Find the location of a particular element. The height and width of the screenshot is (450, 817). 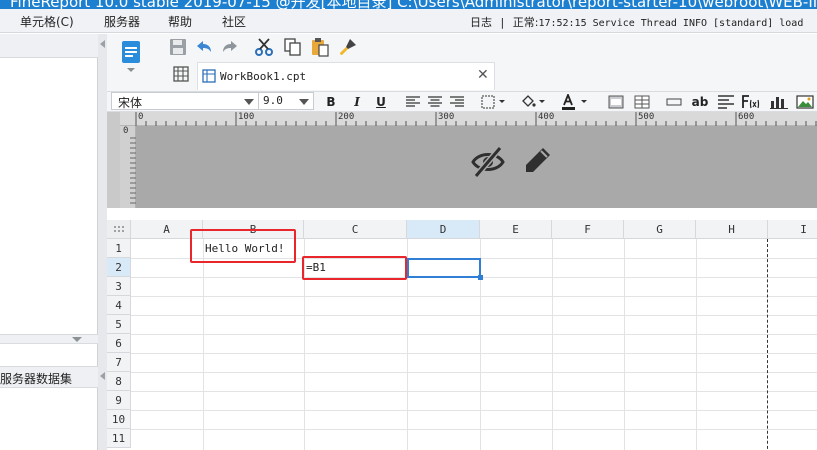

left-panel: 服务器数据集 is located at coordinates (49, 242).